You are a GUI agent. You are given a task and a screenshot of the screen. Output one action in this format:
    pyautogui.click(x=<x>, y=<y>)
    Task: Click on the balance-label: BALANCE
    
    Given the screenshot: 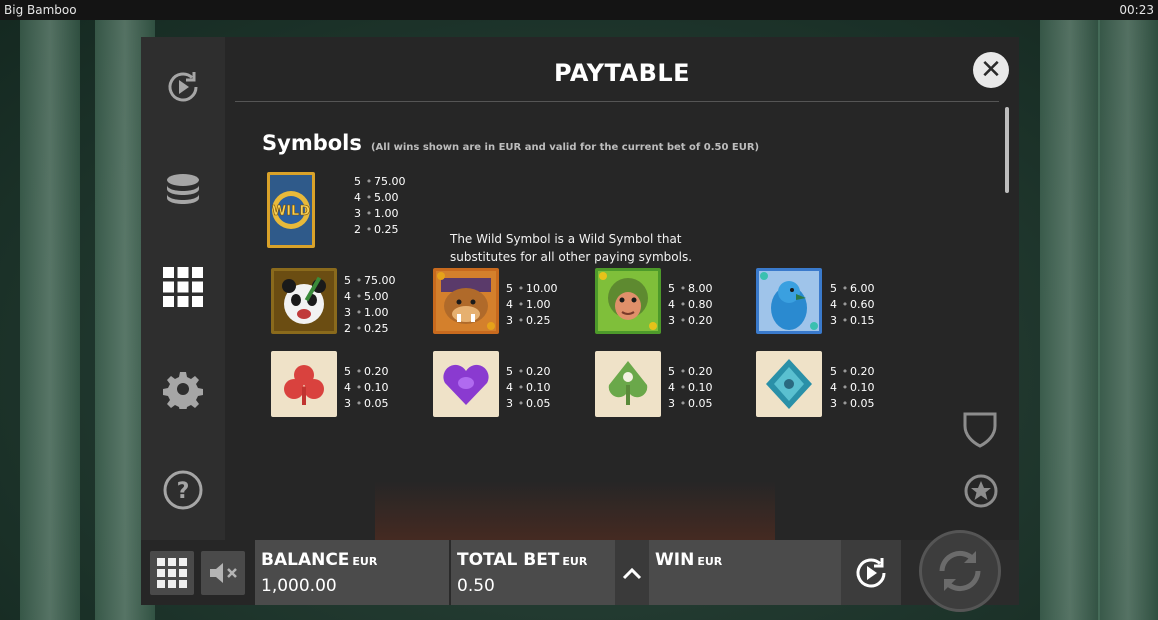 What is the action you would take?
    pyautogui.click(x=305, y=560)
    